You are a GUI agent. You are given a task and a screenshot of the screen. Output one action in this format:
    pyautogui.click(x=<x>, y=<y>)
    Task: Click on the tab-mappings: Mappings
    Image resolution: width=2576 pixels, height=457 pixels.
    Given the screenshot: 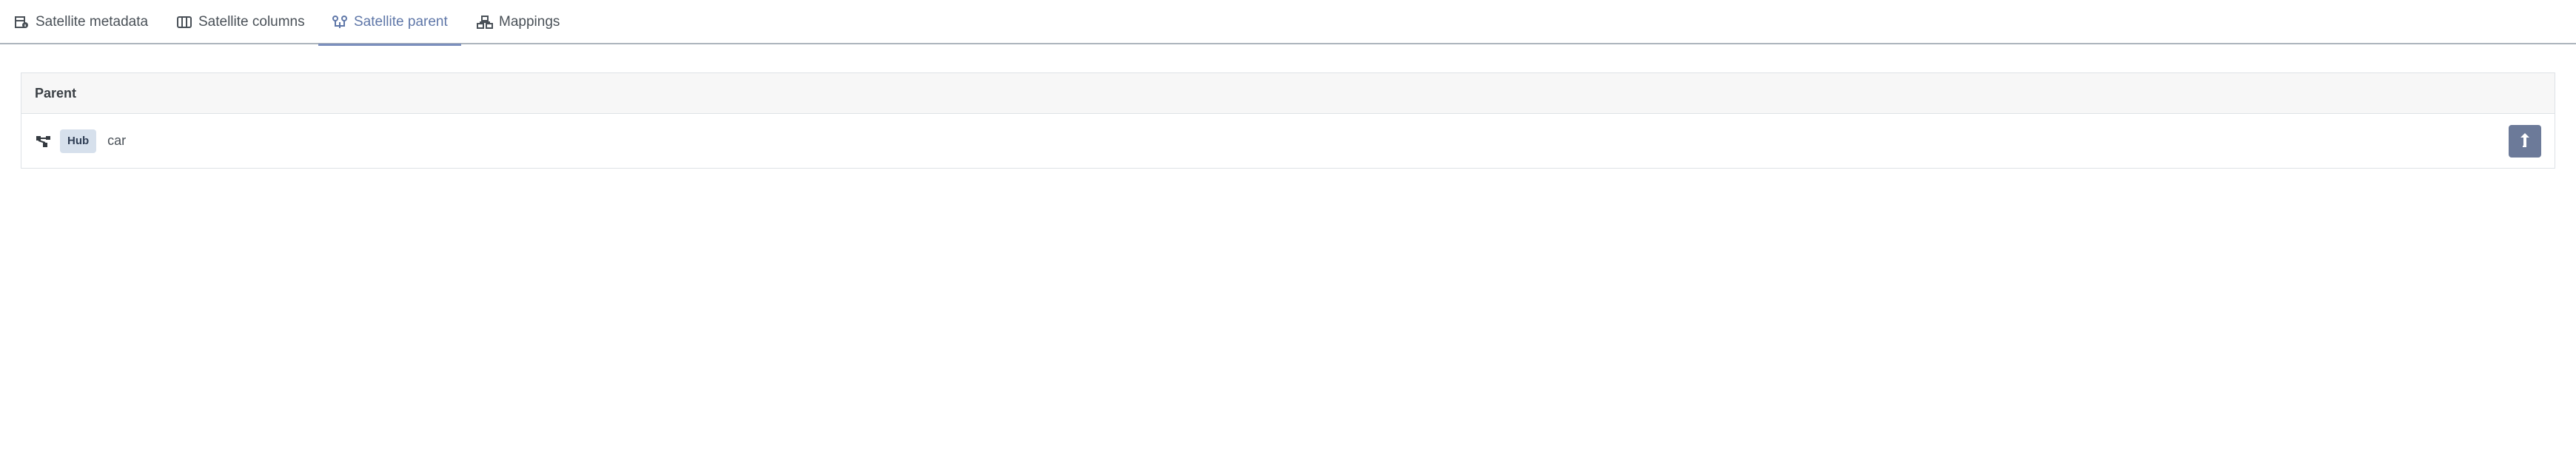 What is the action you would take?
    pyautogui.click(x=518, y=22)
    